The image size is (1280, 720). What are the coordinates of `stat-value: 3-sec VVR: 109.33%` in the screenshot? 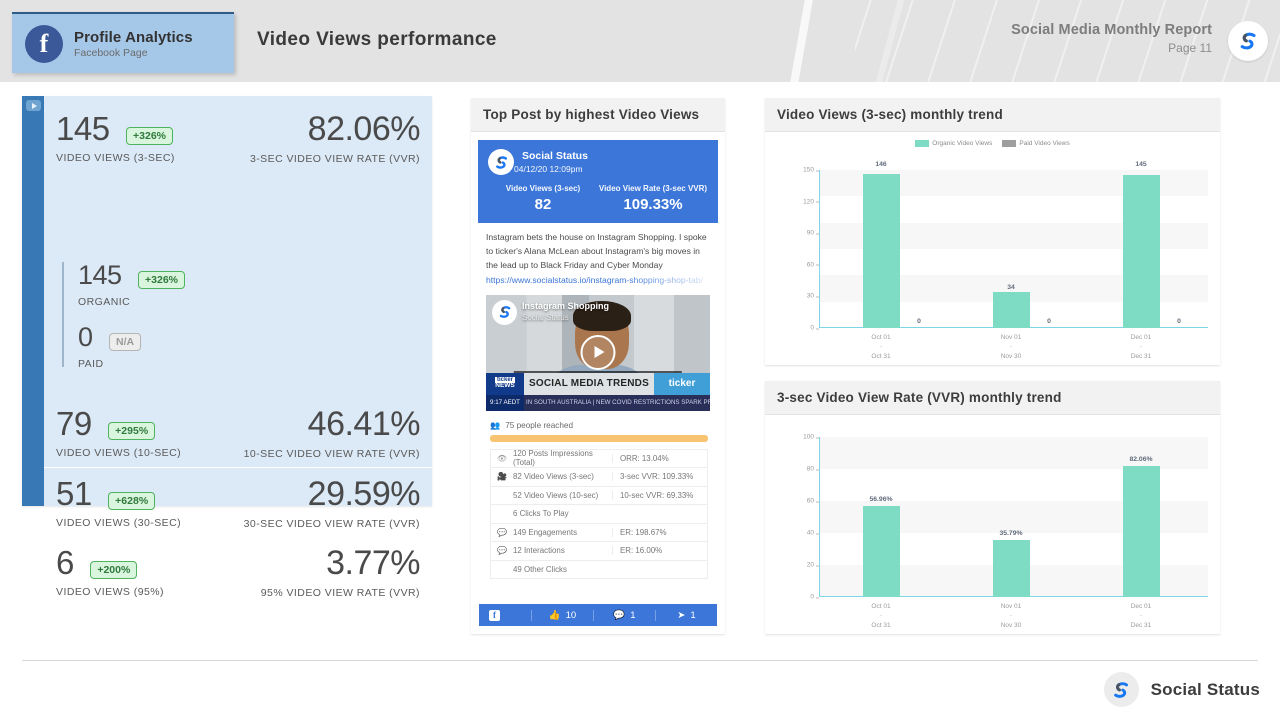 It's located at (659, 477).